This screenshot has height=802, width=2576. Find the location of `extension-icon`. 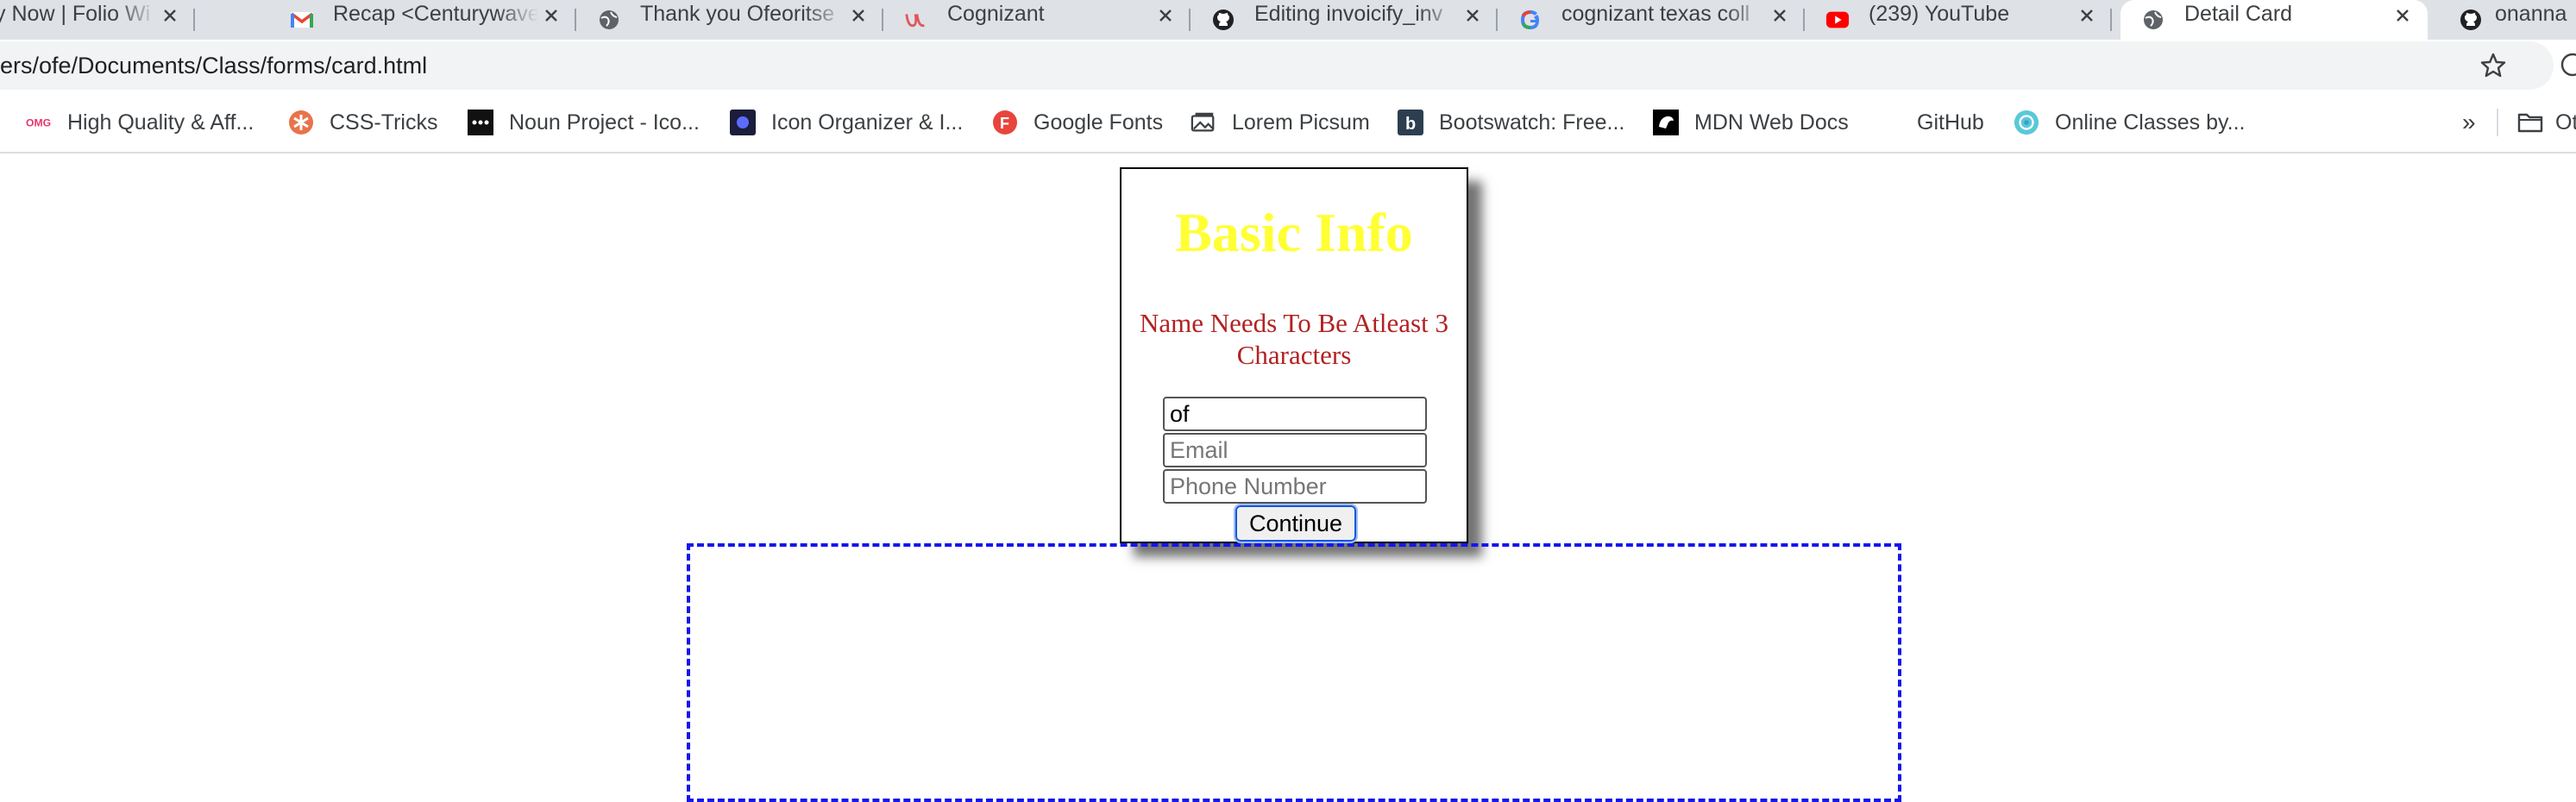

extension-icon is located at coordinates (2565, 65).